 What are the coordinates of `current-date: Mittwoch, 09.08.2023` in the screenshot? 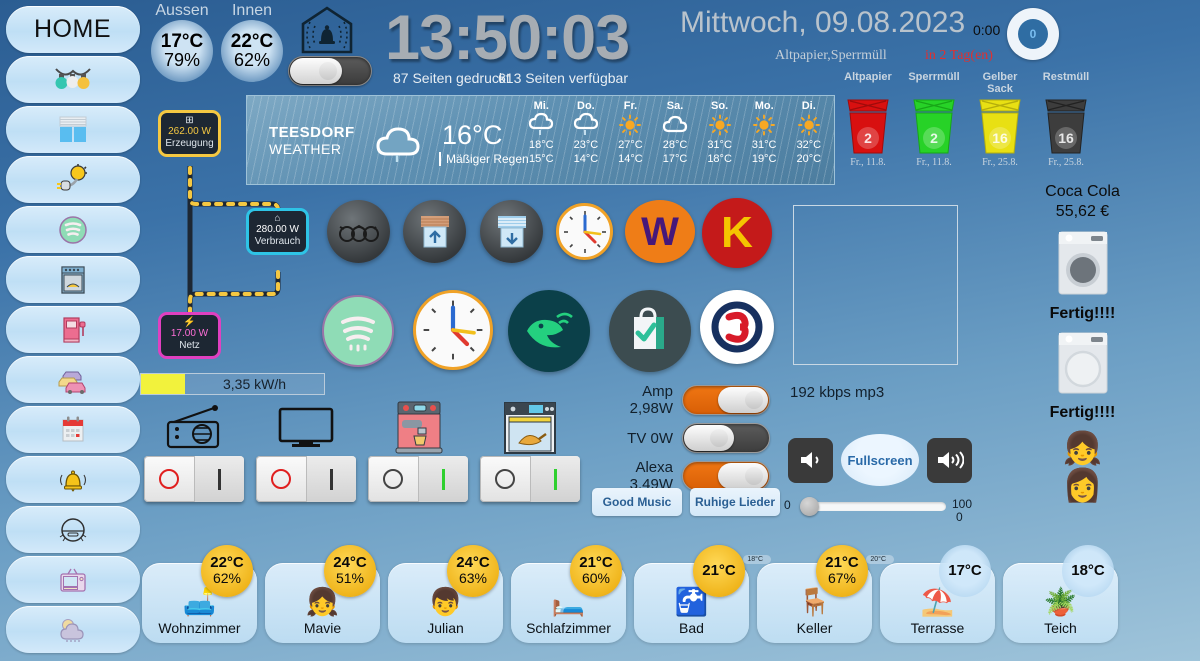 It's located at (823, 22).